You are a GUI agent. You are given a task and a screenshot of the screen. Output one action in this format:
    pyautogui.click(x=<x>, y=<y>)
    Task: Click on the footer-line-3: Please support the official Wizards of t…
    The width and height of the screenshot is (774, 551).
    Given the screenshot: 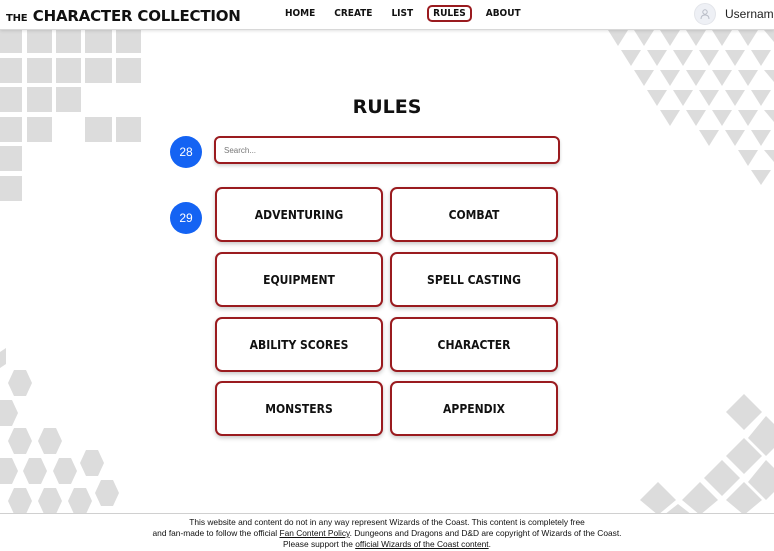 What is the action you would take?
    pyautogui.click(x=387, y=544)
    